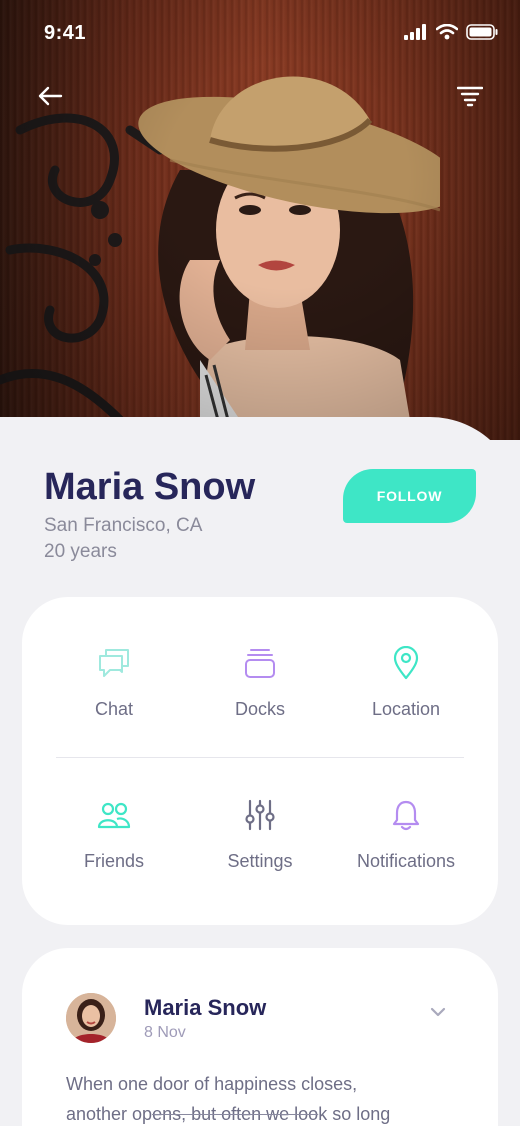 The height and width of the screenshot is (1126, 520). I want to click on menu-item-label: Settings, so click(260, 861).